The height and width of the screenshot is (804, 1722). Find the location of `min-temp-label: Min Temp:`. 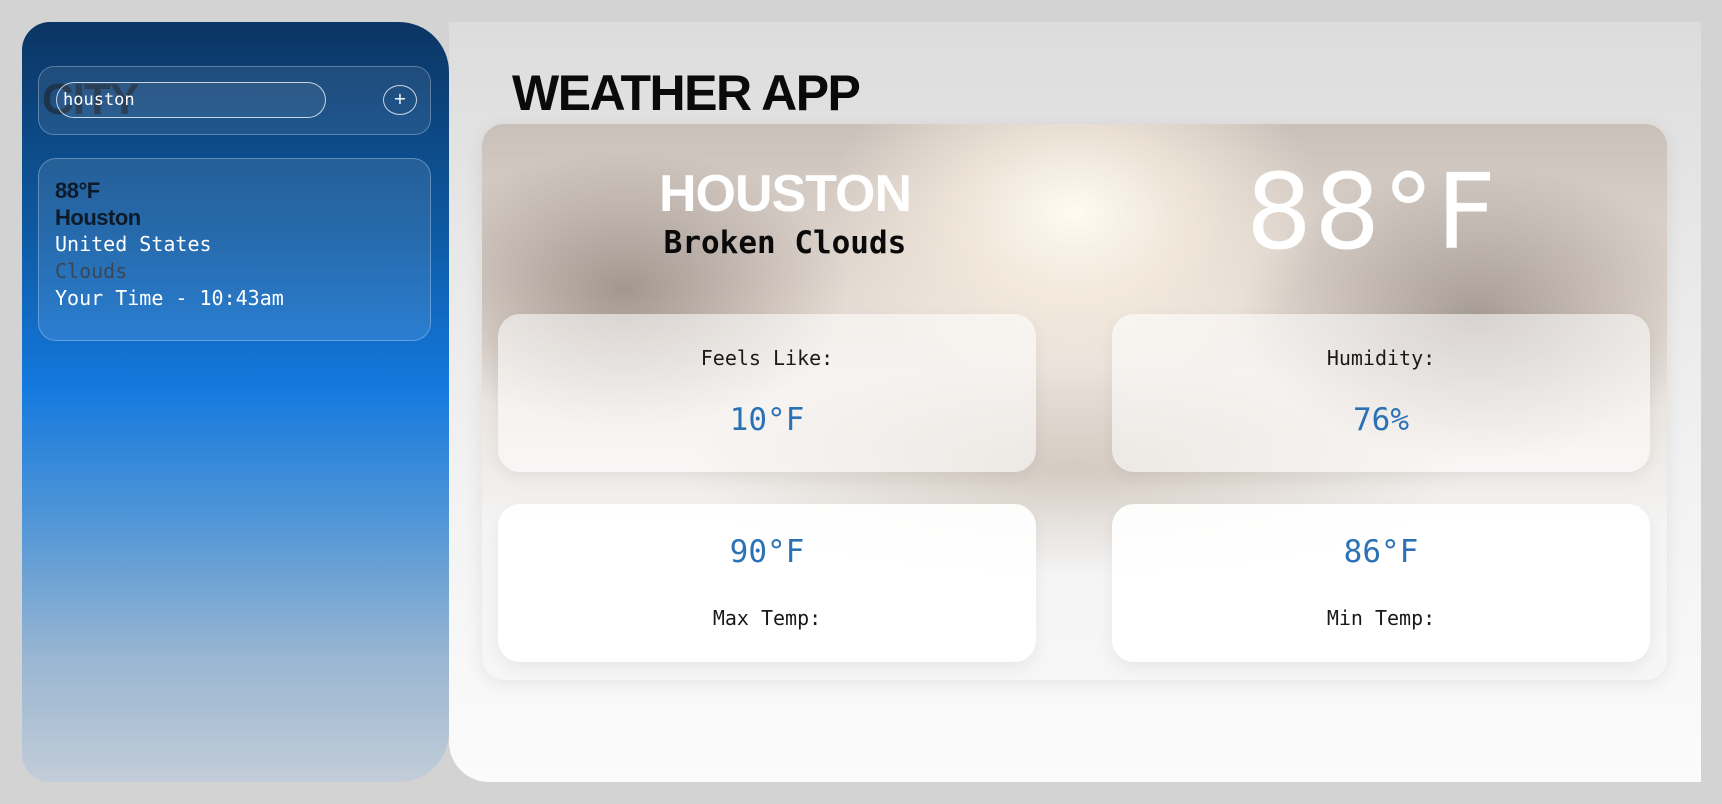

min-temp-label: Min Temp: is located at coordinates (1381, 618).